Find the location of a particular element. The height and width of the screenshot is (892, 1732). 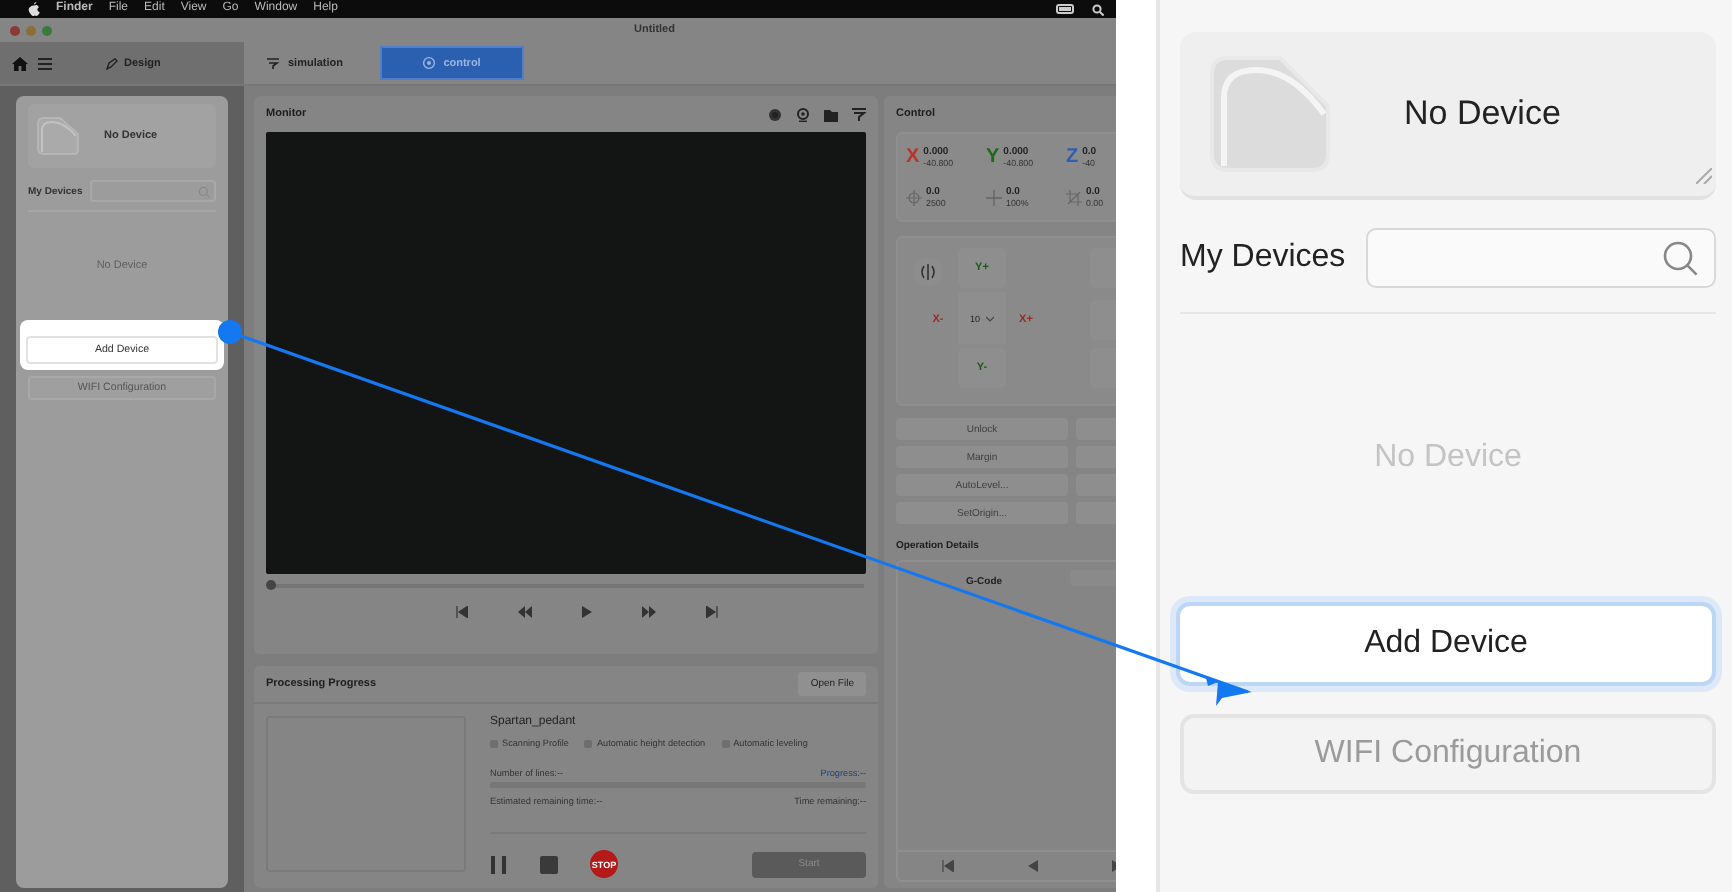

crop-icon is located at coordinates (1074, 197).